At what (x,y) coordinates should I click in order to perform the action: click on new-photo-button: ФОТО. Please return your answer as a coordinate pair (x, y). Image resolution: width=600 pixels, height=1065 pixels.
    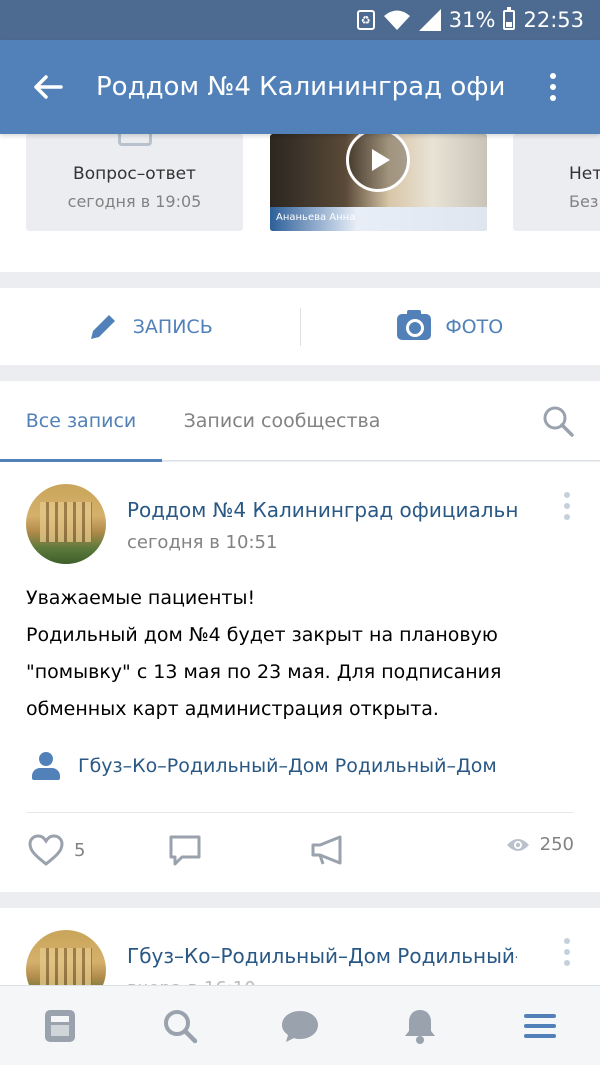
    Looking at the image, I should click on (450, 326).